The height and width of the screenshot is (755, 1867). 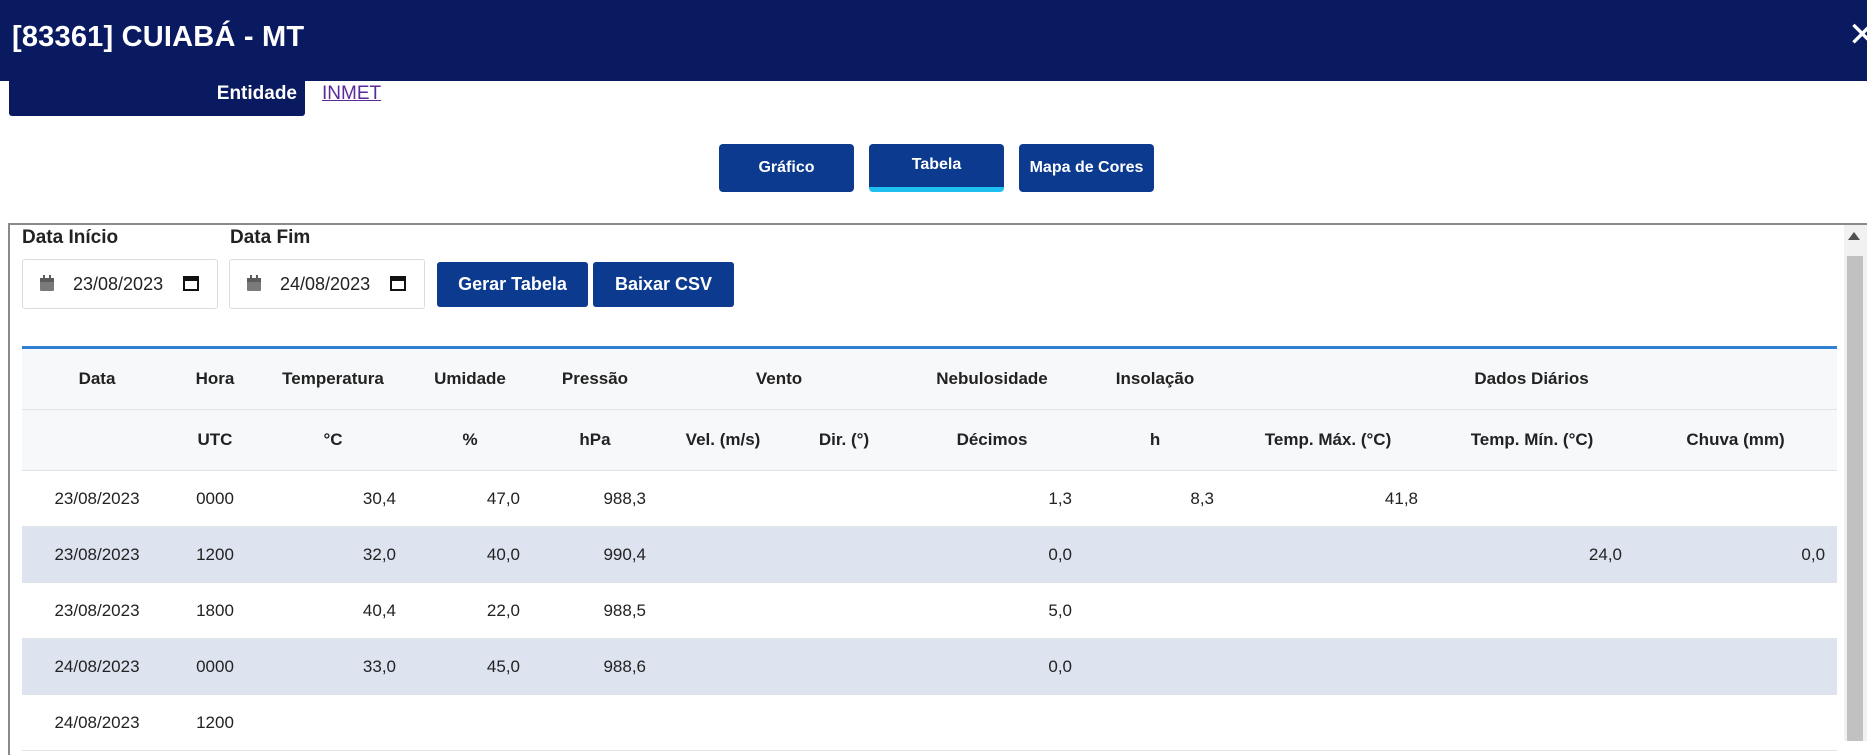 What do you see at coordinates (256, 93) in the screenshot?
I see `entity-label: Entidade` at bounding box center [256, 93].